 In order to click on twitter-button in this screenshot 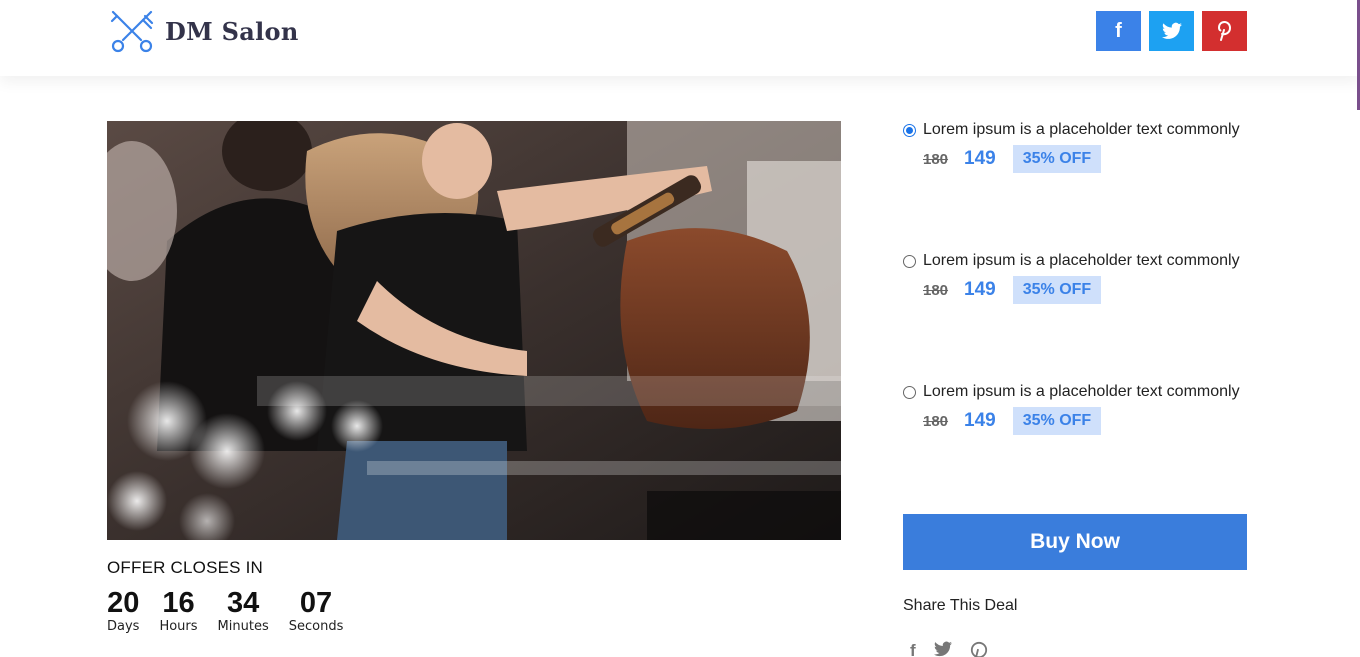, I will do `click(1171, 31)`.